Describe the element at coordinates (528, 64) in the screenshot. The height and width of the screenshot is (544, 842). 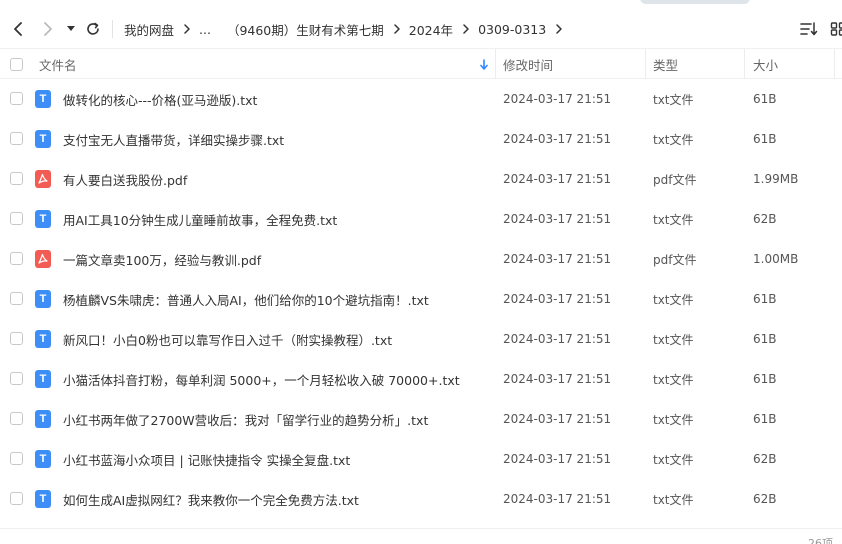
I see `column-header-modified: 修改时间` at that location.